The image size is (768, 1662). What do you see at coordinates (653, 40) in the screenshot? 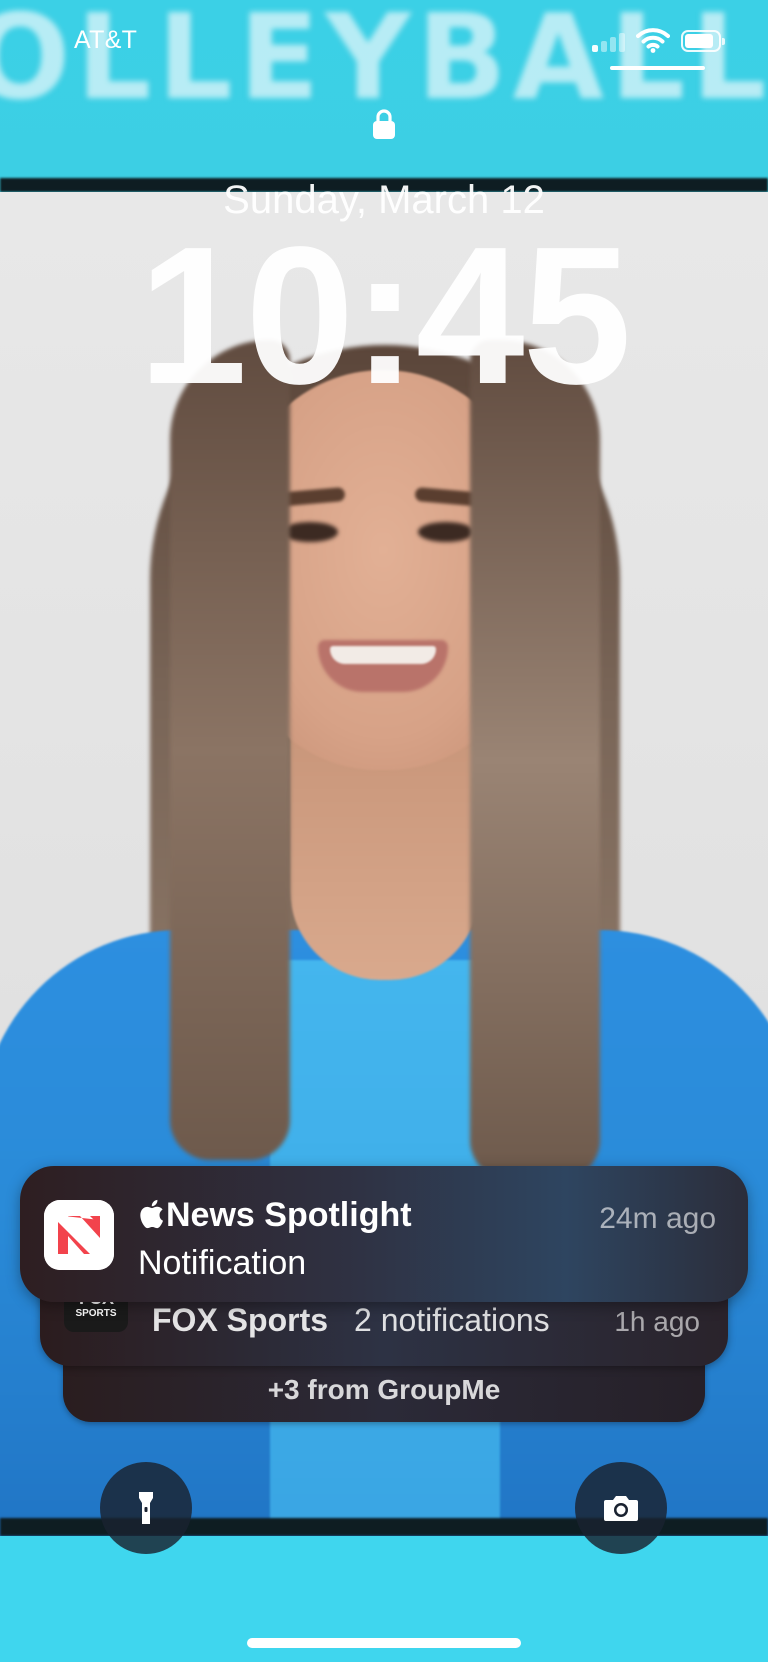
I see `wifi-icon` at bounding box center [653, 40].